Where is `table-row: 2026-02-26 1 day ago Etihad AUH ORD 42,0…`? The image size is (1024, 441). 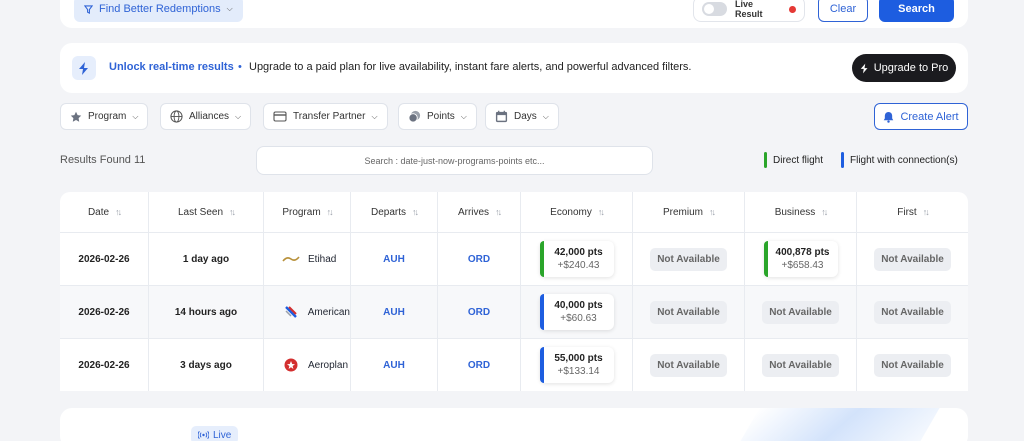
table-row: 2026-02-26 1 day ago Etihad AUH ORD 42,0… is located at coordinates (514, 258).